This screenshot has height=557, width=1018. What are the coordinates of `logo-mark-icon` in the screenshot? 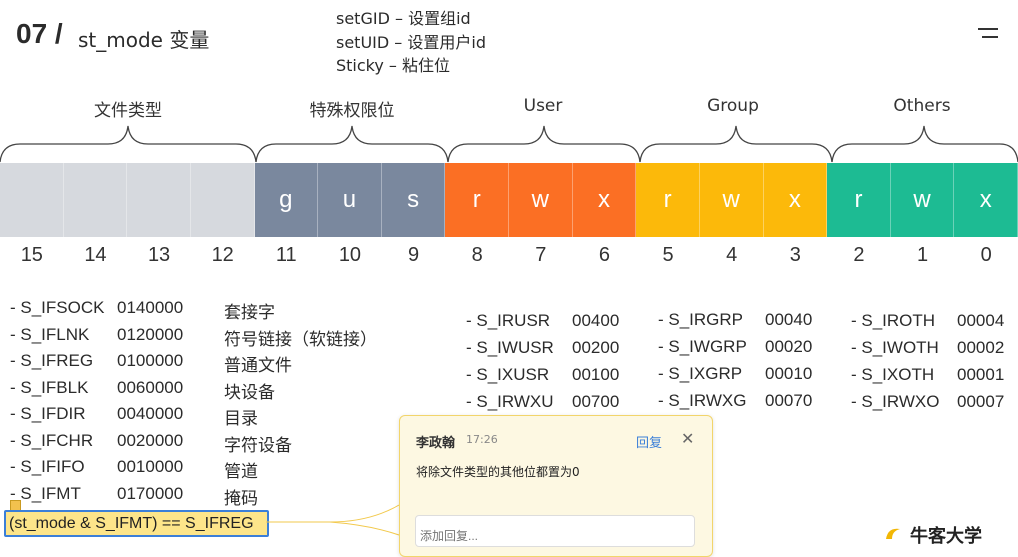 It's located at (893, 533).